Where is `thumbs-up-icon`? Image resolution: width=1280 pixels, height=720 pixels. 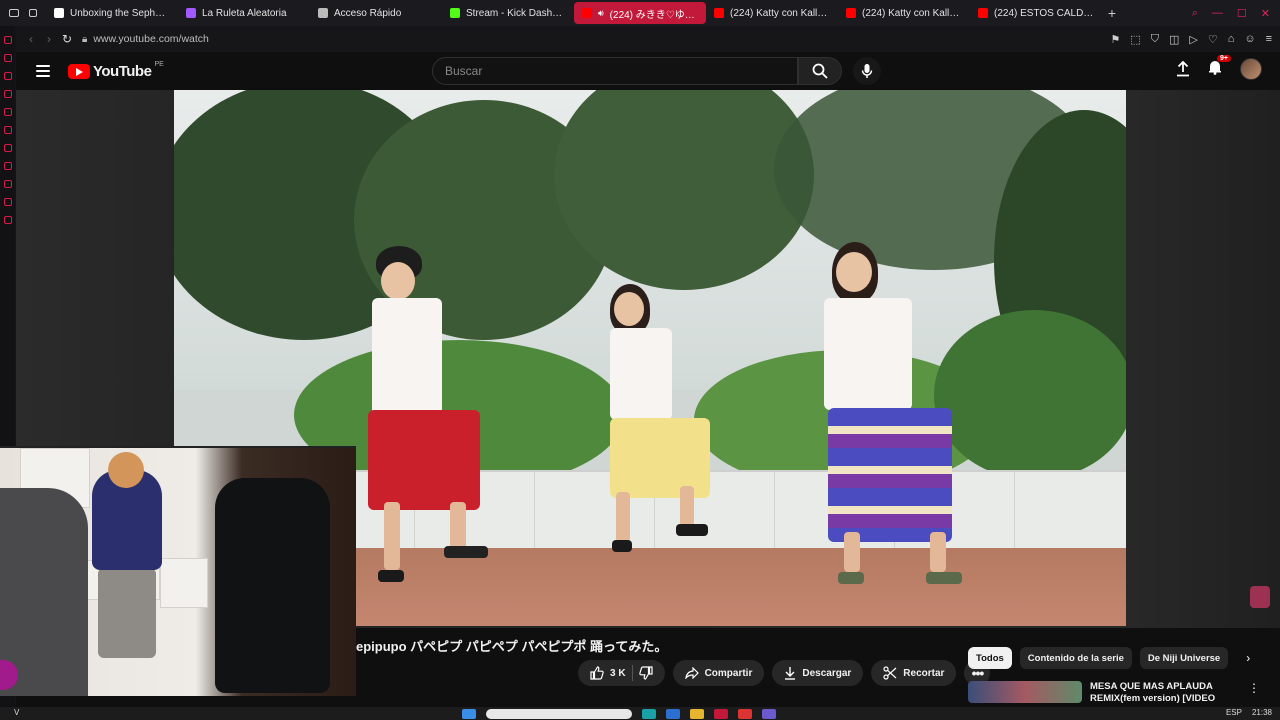 thumbs-up-icon is located at coordinates (597, 673).